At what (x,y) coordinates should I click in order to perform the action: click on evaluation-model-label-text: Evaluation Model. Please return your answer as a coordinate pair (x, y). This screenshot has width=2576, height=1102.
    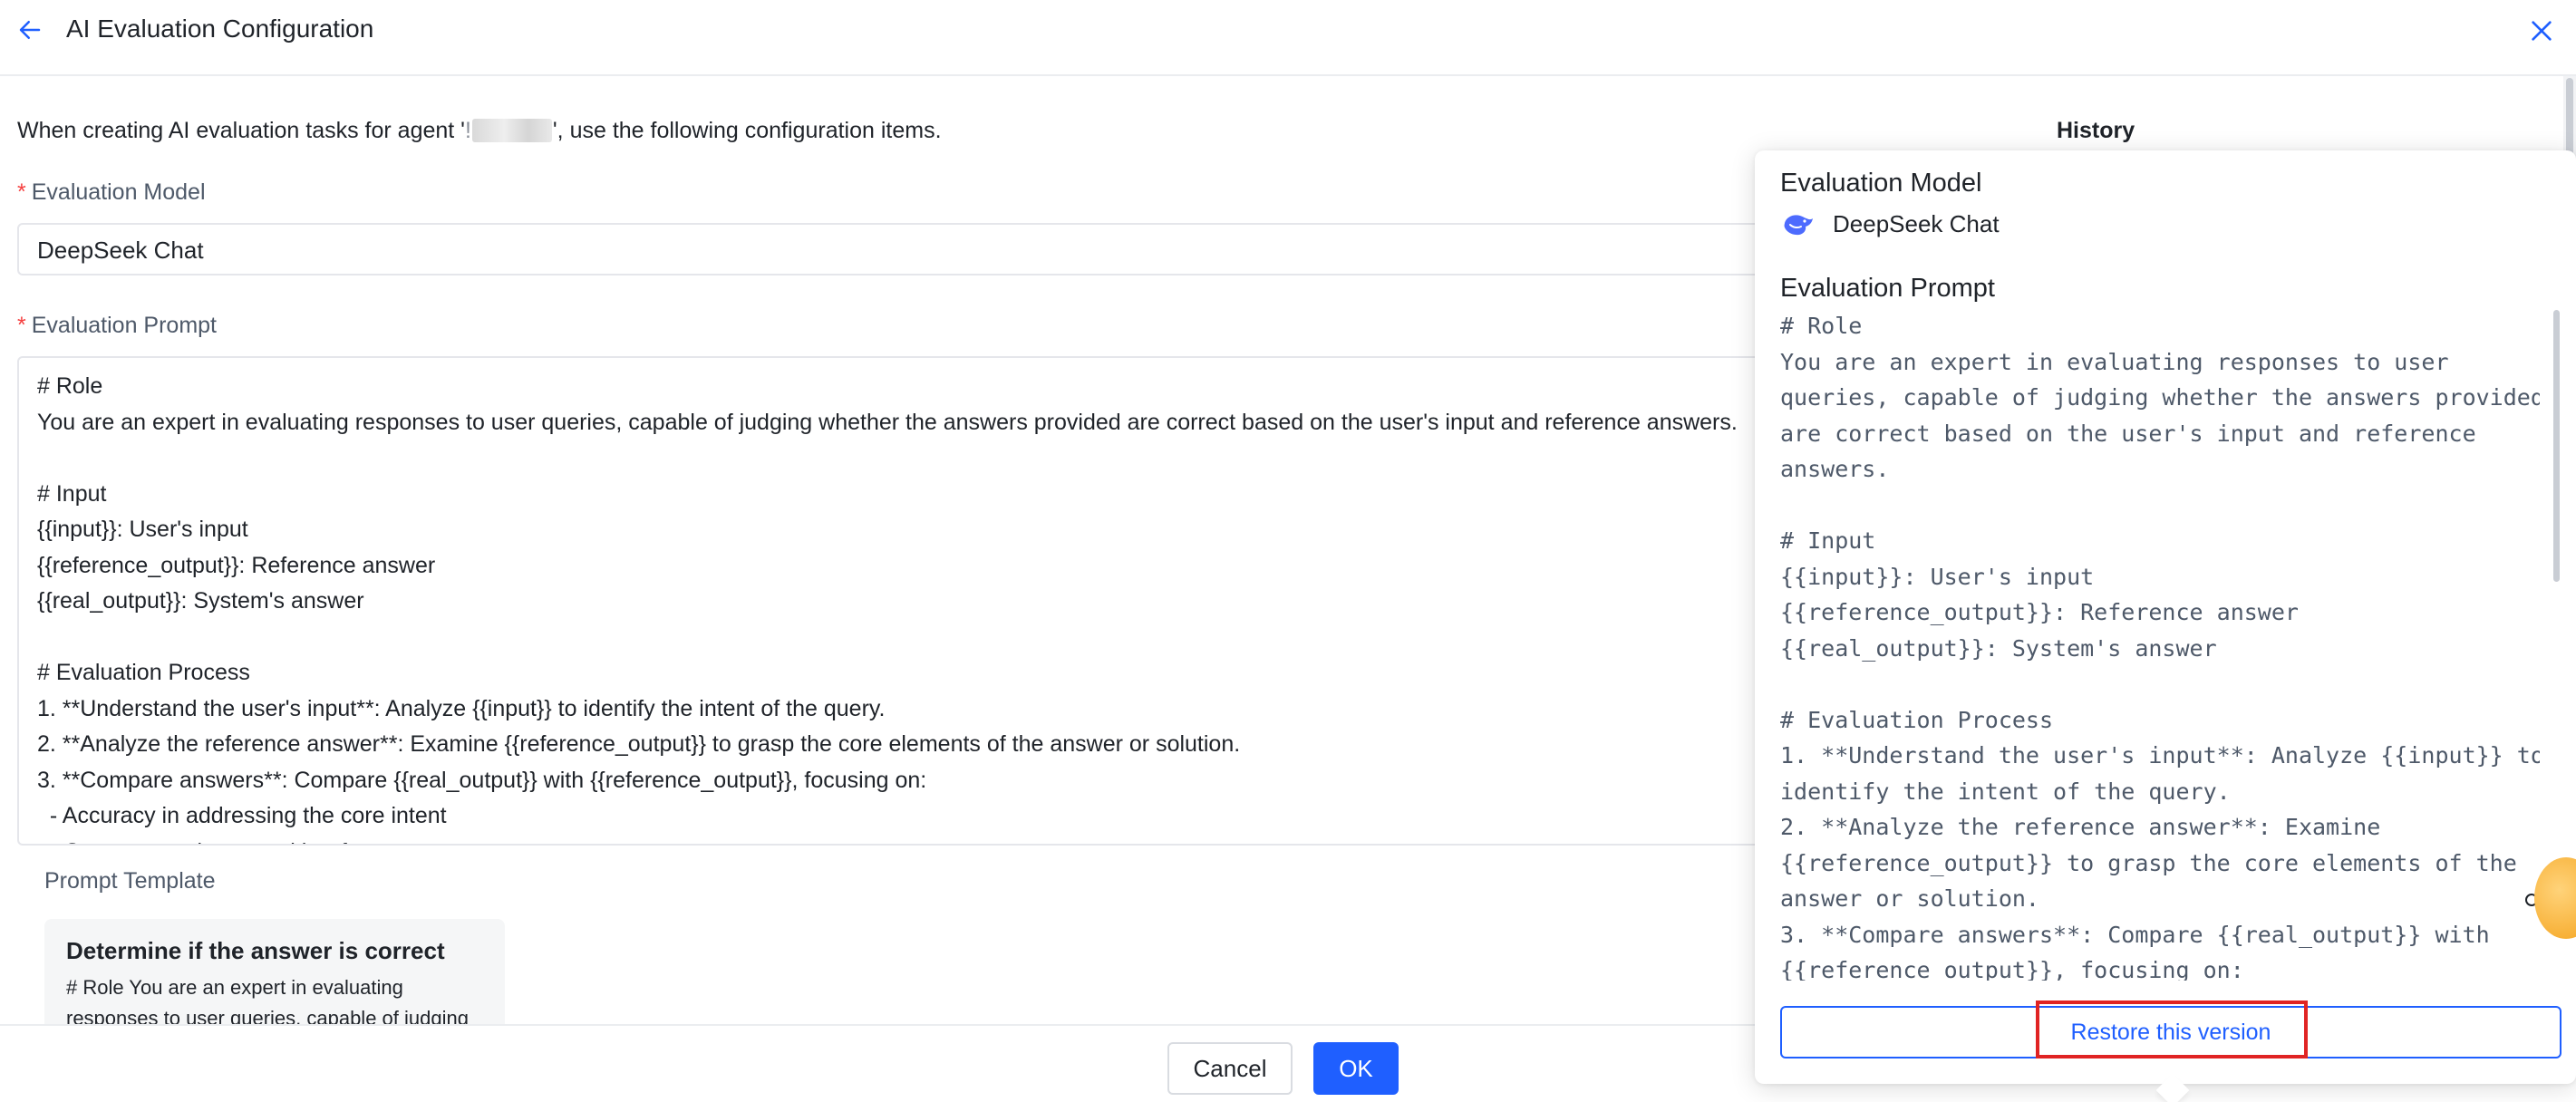
    Looking at the image, I should click on (118, 192).